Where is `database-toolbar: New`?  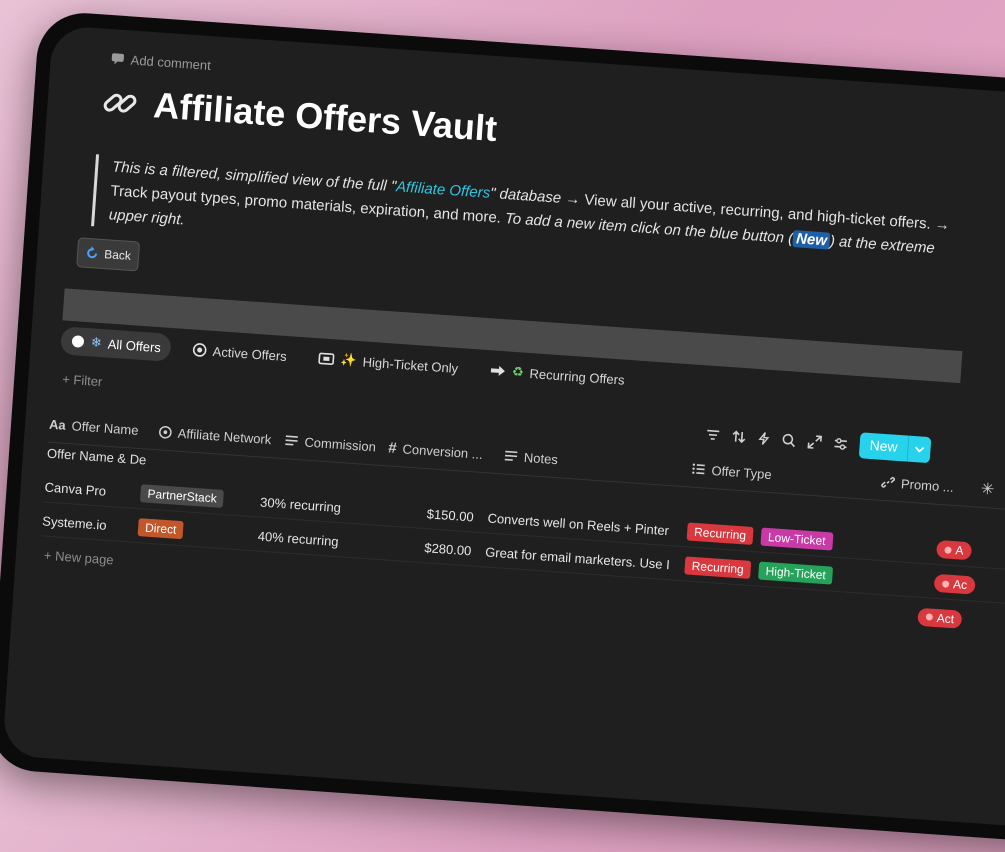
database-toolbar: New is located at coordinates (818, 443).